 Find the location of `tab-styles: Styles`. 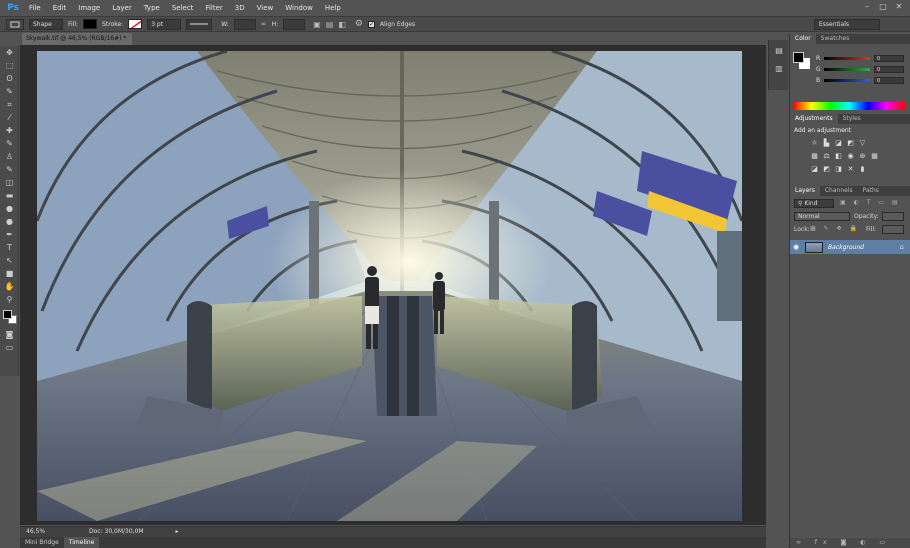

tab-styles: Styles is located at coordinates (852, 119).